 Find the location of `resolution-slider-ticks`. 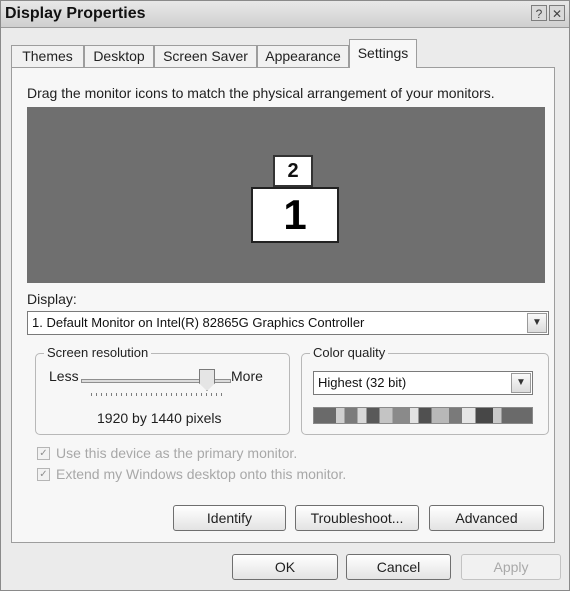

resolution-slider-ticks is located at coordinates (157, 394).